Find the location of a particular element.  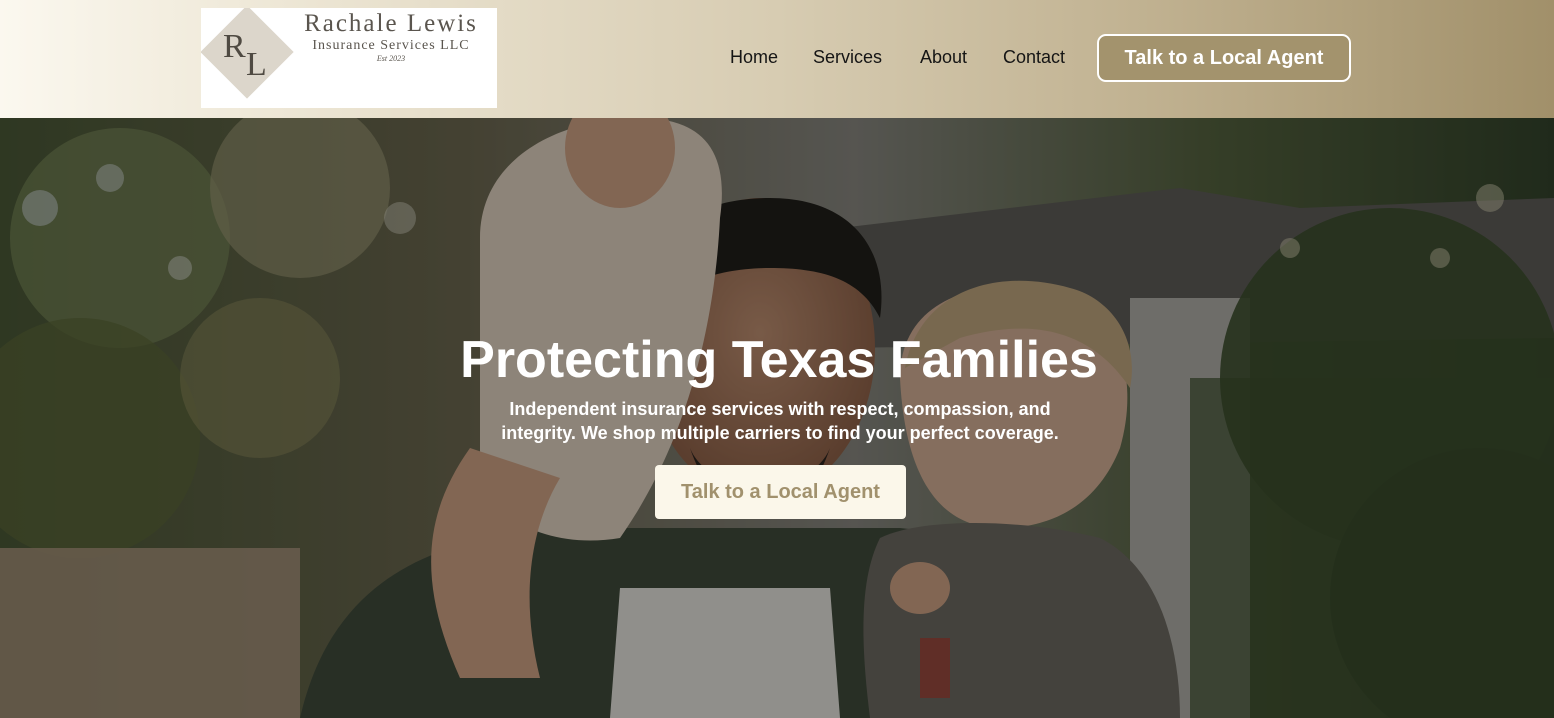

logo-established: Est 2023 is located at coordinates (391, 58).